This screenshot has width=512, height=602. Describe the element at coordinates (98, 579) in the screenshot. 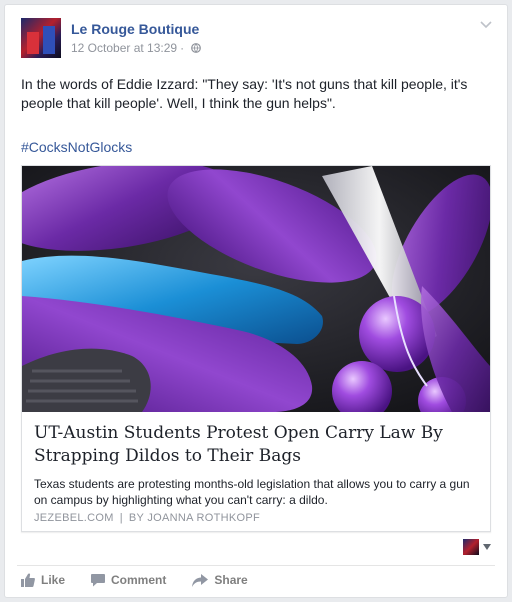

I see `comment-icon` at that location.